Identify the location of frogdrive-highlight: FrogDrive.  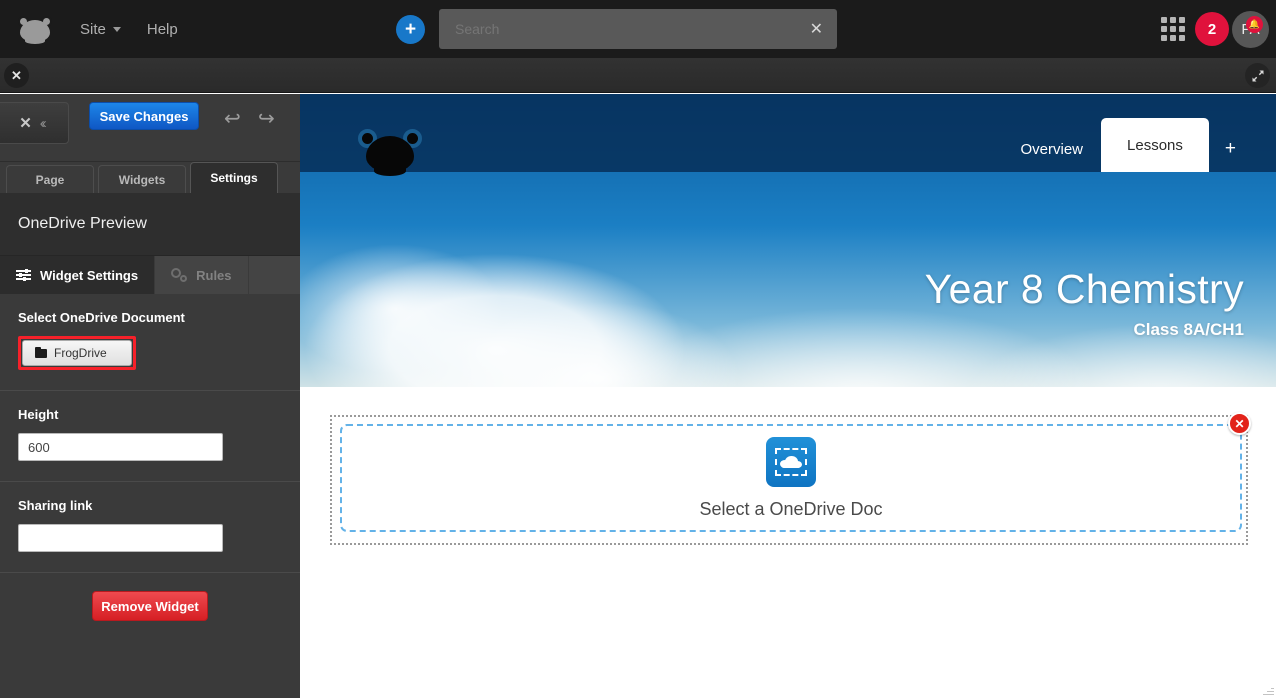
(77, 353).